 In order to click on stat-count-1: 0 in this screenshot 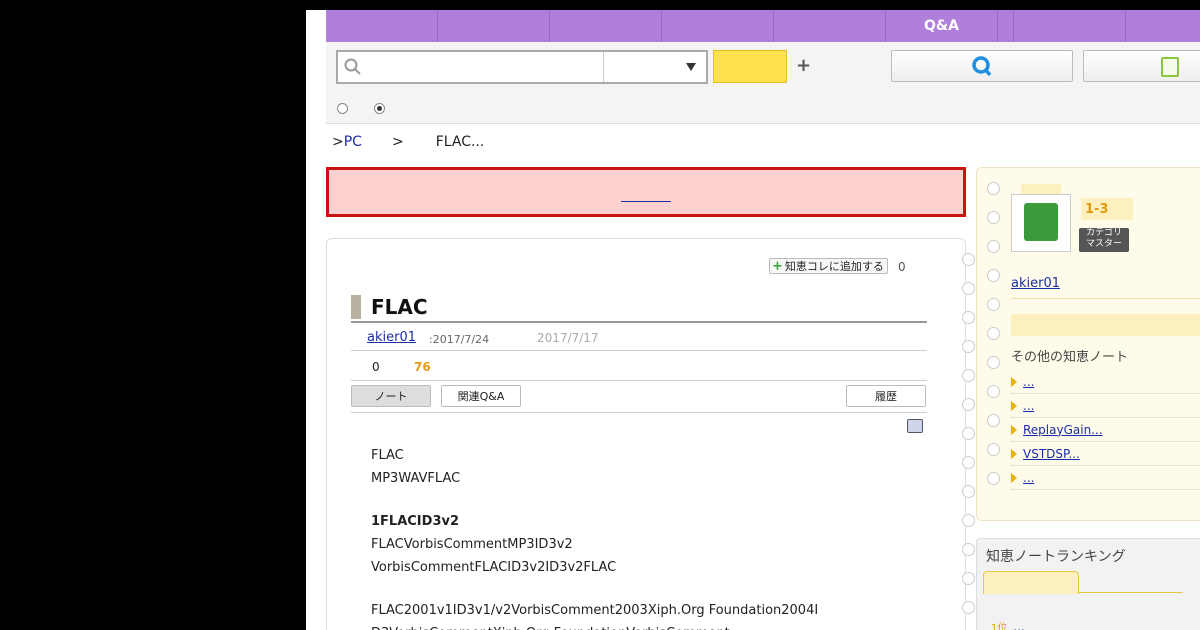, I will do `click(376, 367)`.